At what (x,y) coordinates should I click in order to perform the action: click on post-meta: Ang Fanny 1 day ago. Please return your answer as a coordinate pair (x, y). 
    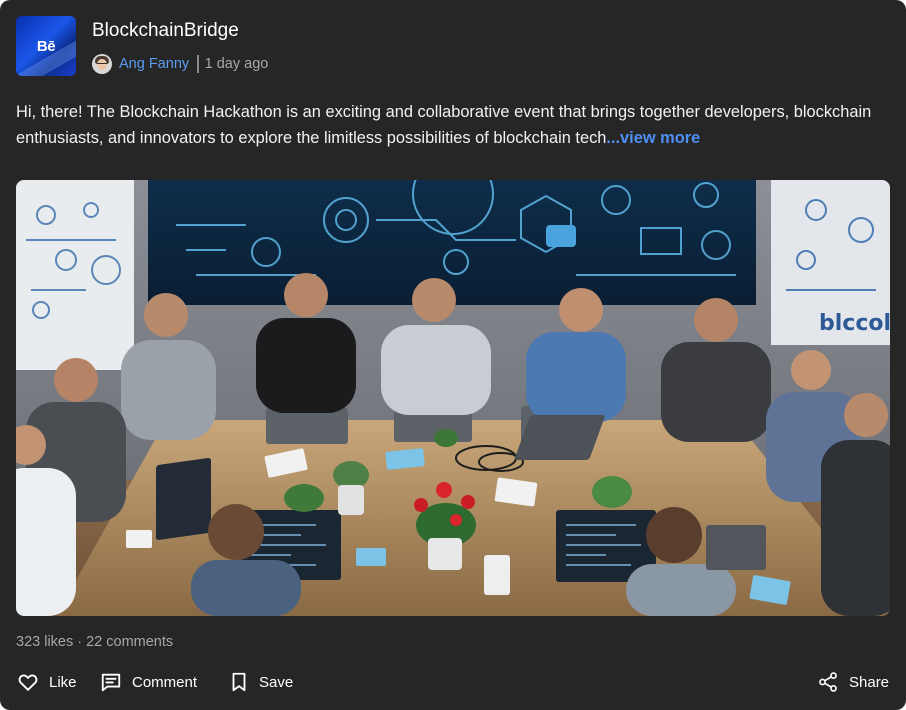
    Looking at the image, I should click on (180, 64).